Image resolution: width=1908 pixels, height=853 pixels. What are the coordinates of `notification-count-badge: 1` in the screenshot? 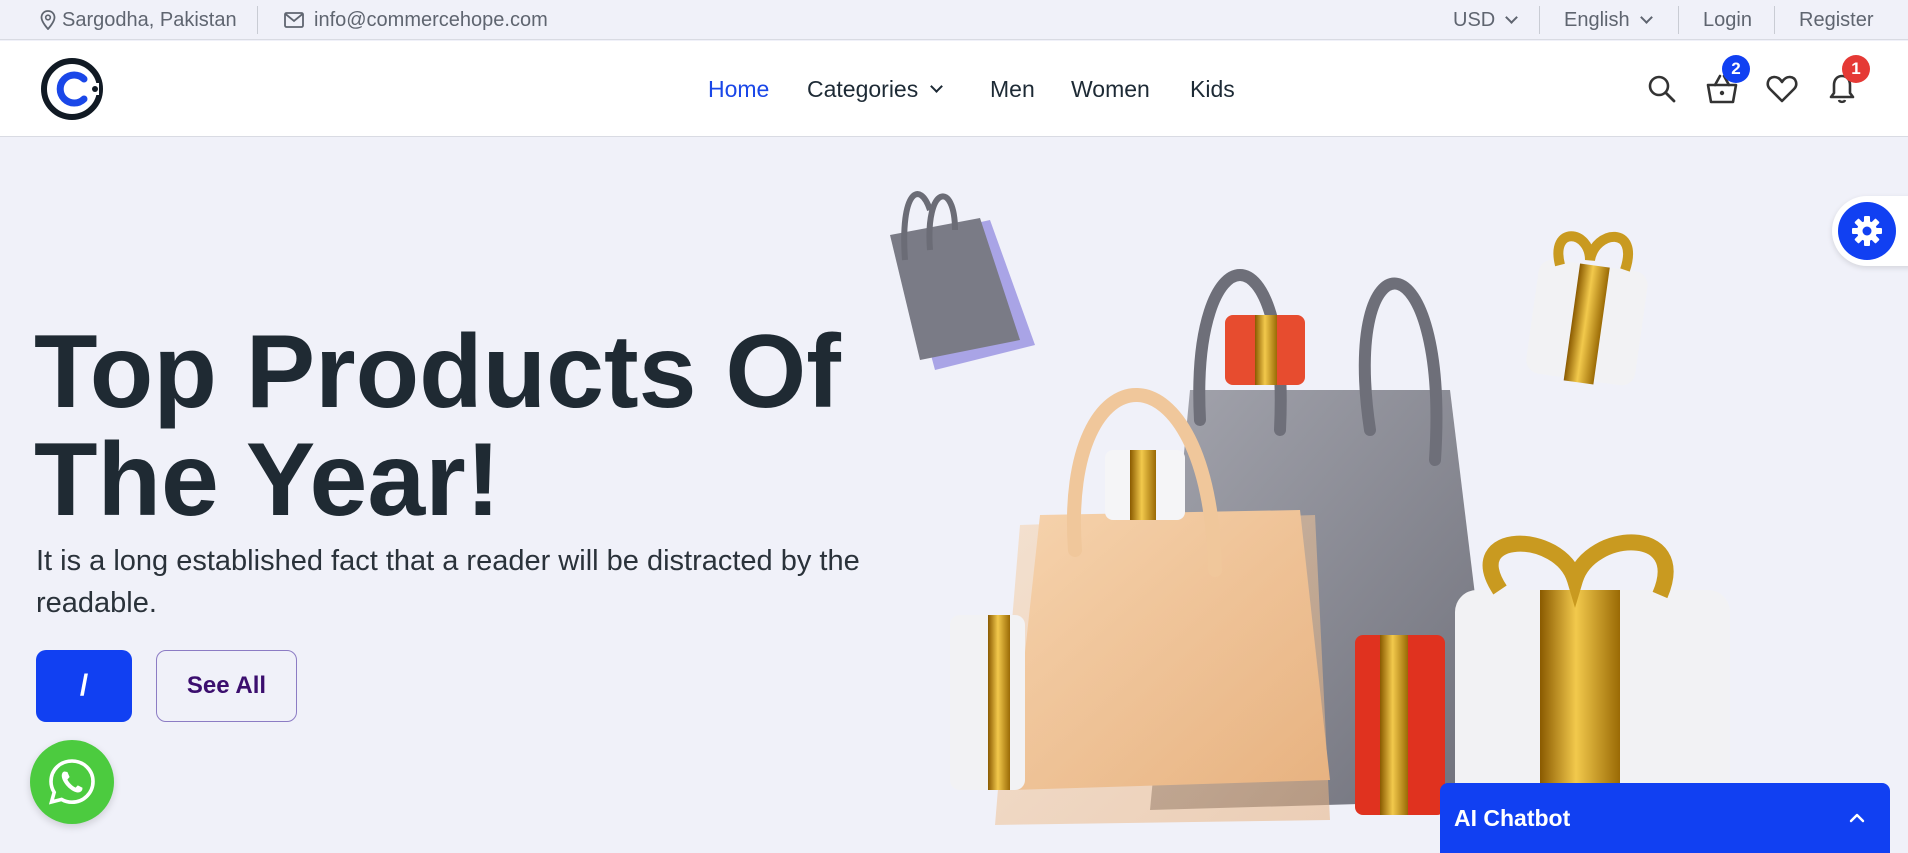 It's located at (1856, 69).